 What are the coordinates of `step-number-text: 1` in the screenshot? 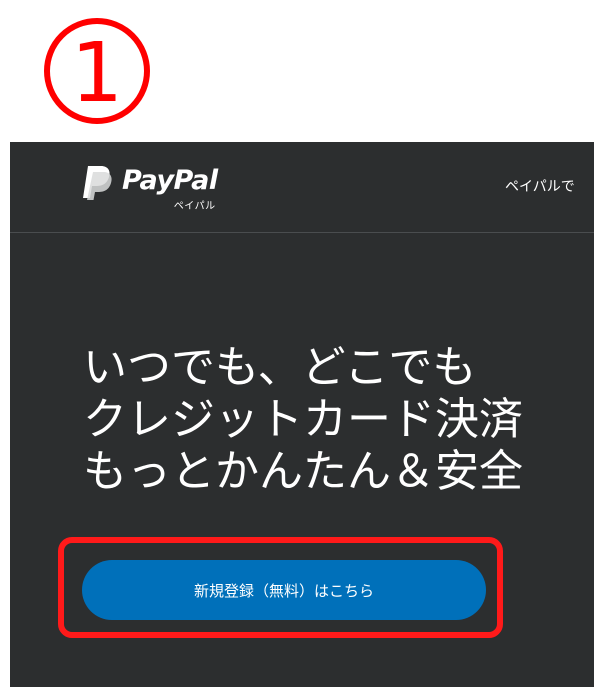 It's located at (97, 73).